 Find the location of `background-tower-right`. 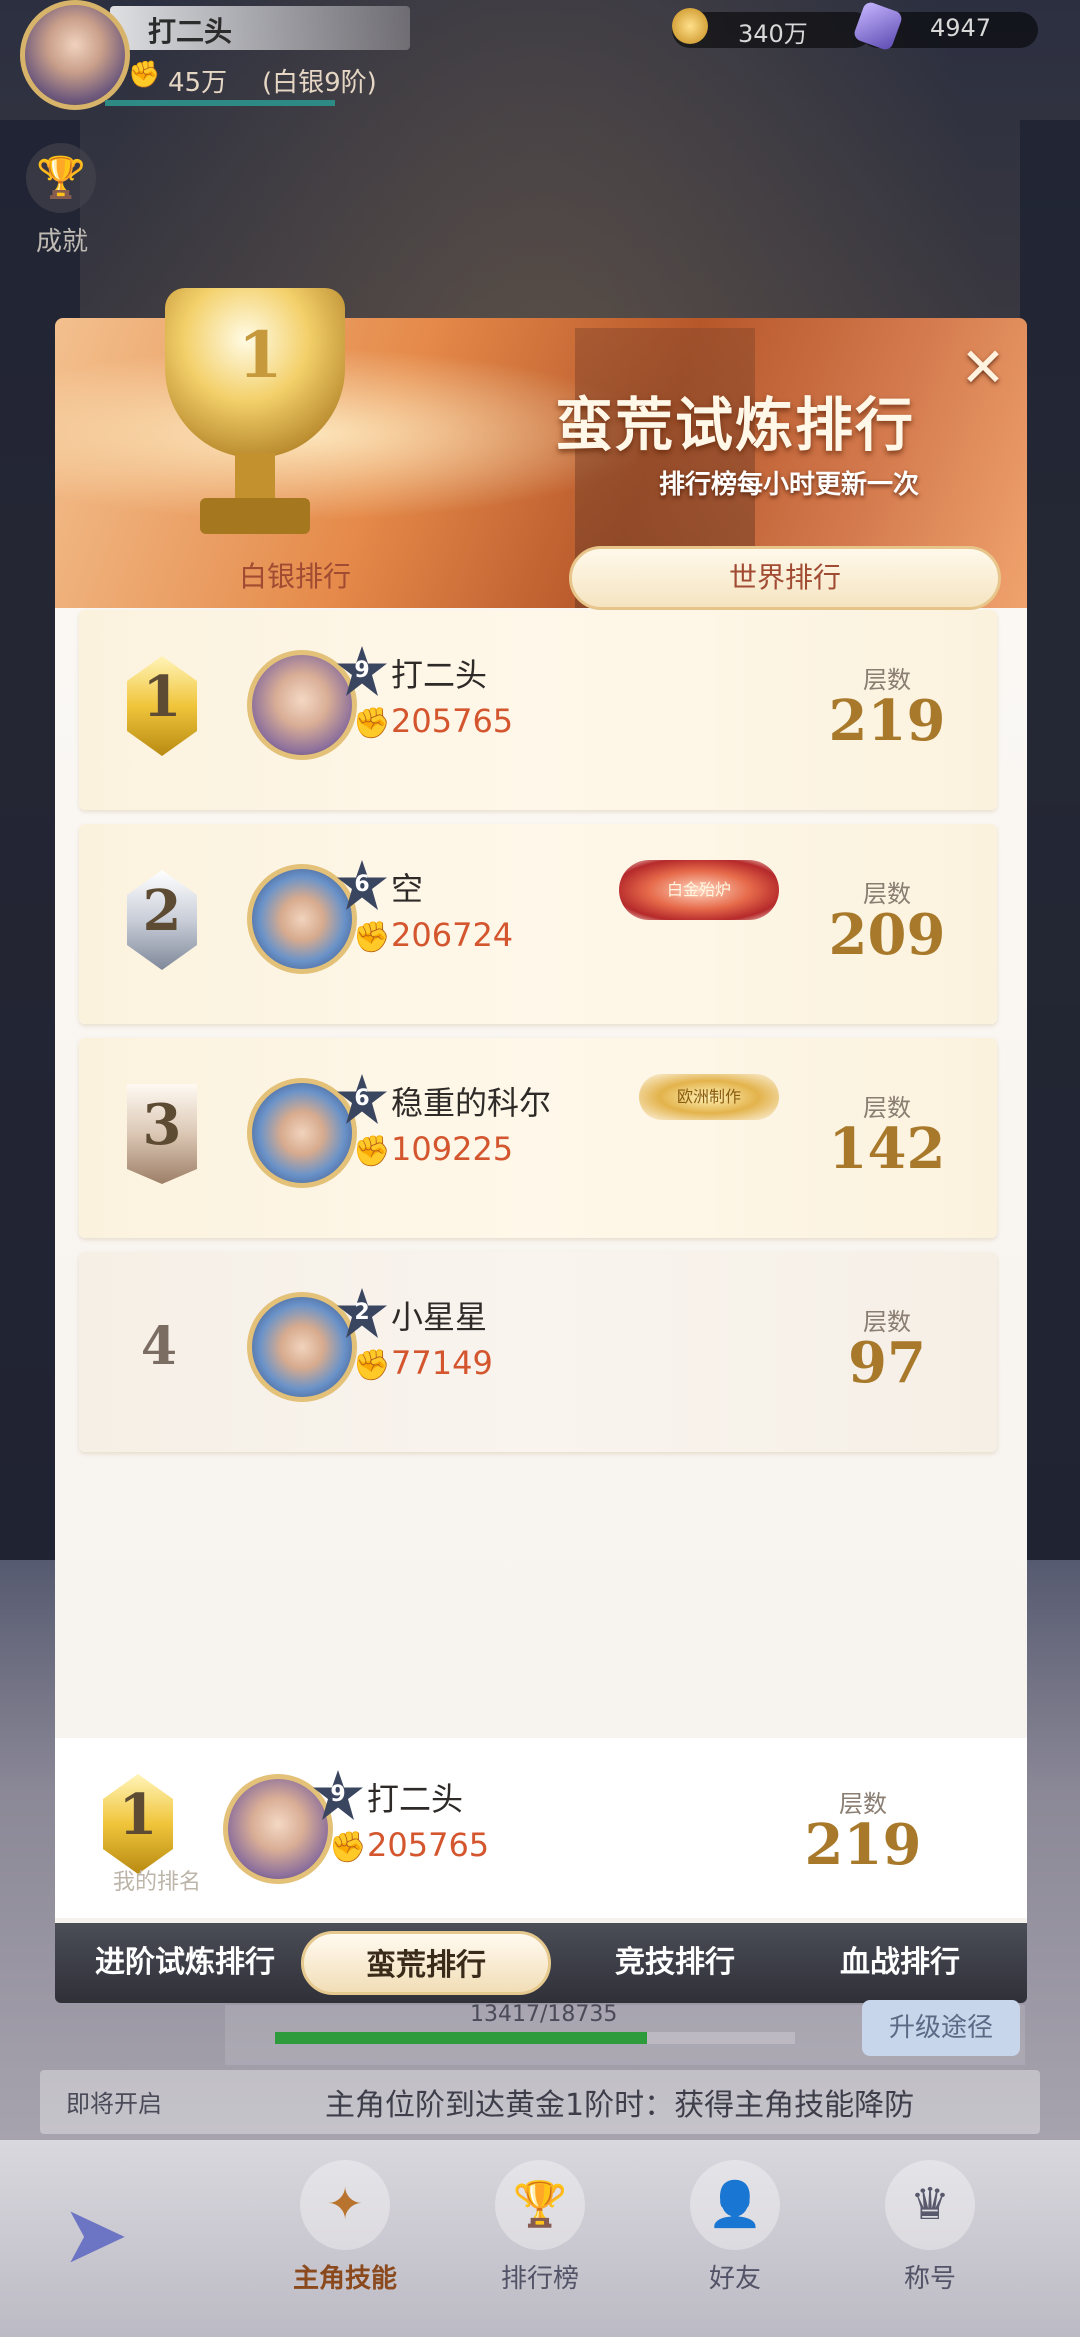

background-tower-right is located at coordinates (1050, 845).